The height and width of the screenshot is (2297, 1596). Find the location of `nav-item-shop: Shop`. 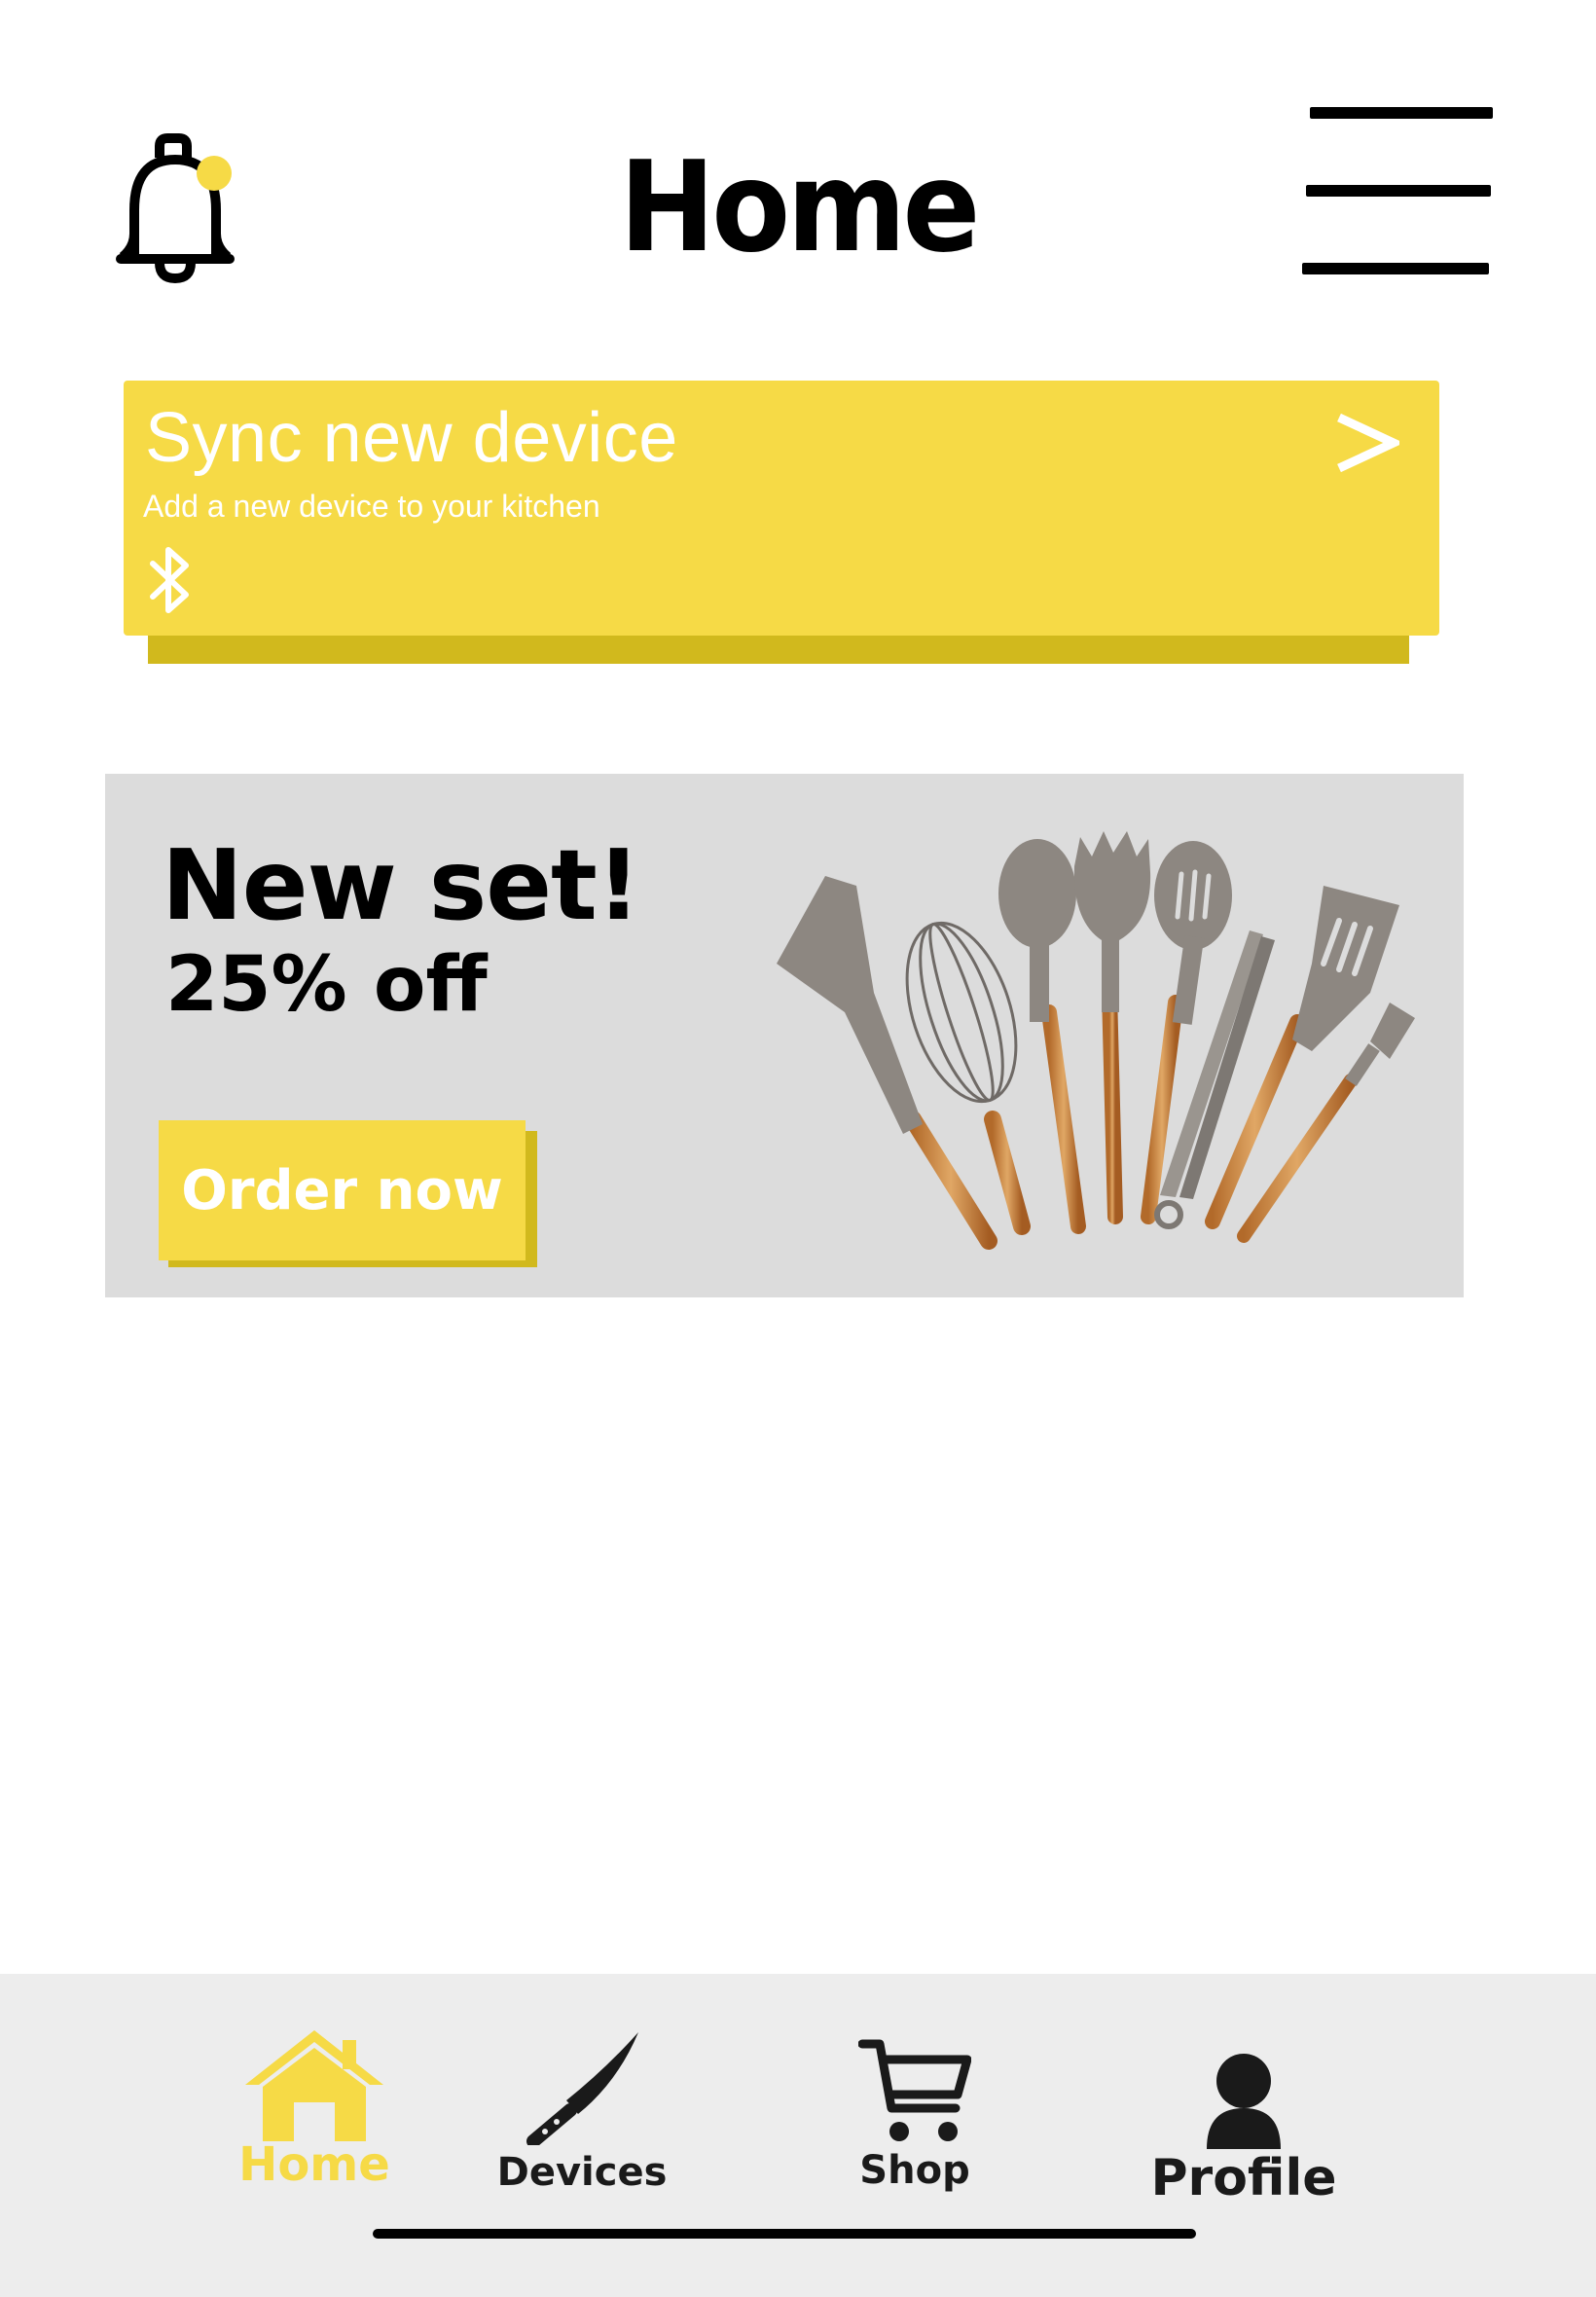

nav-item-shop: Shop is located at coordinates (915, 2114).